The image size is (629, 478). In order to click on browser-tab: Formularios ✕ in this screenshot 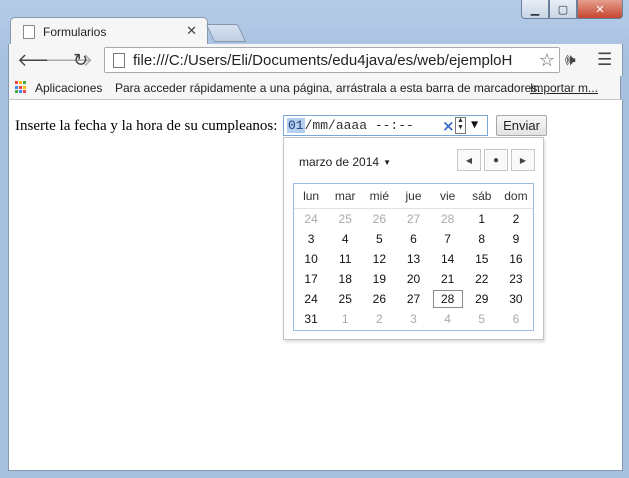, I will do `click(109, 31)`.